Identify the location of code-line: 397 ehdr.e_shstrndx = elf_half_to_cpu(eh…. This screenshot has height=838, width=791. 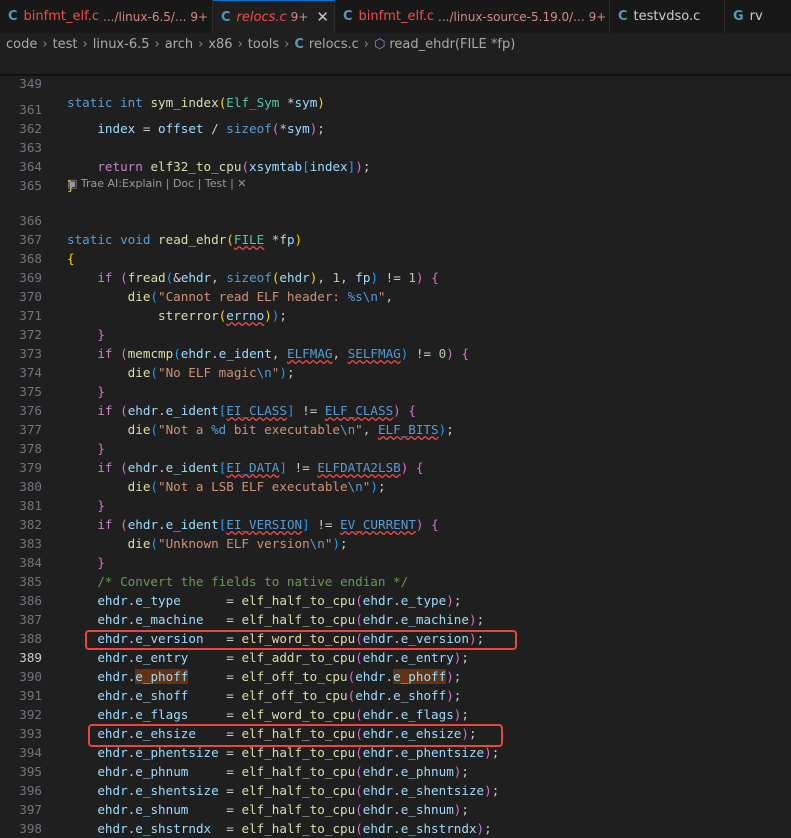
(395, 808).